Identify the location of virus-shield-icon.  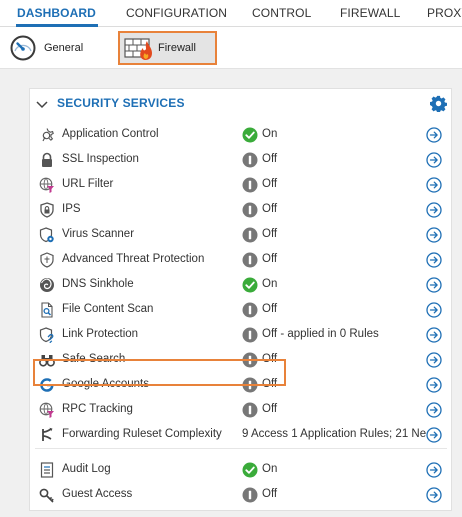
(47, 235).